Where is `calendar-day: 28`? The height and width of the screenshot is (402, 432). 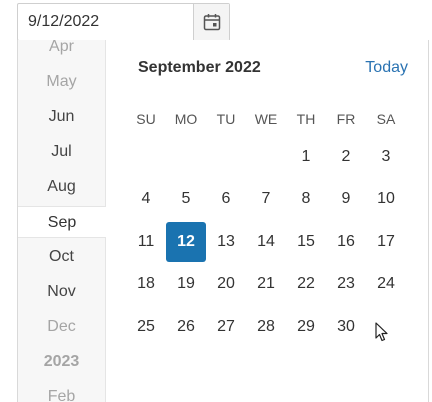
calendar-day: 28 is located at coordinates (266, 327).